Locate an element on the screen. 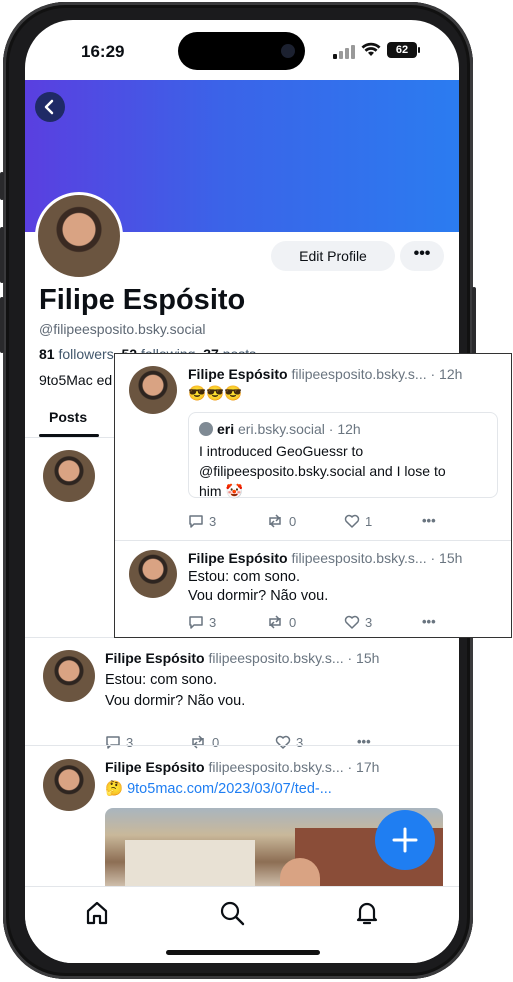 The height and width of the screenshot is (982, 513). plus-icon is located at coordinates (405, 840).